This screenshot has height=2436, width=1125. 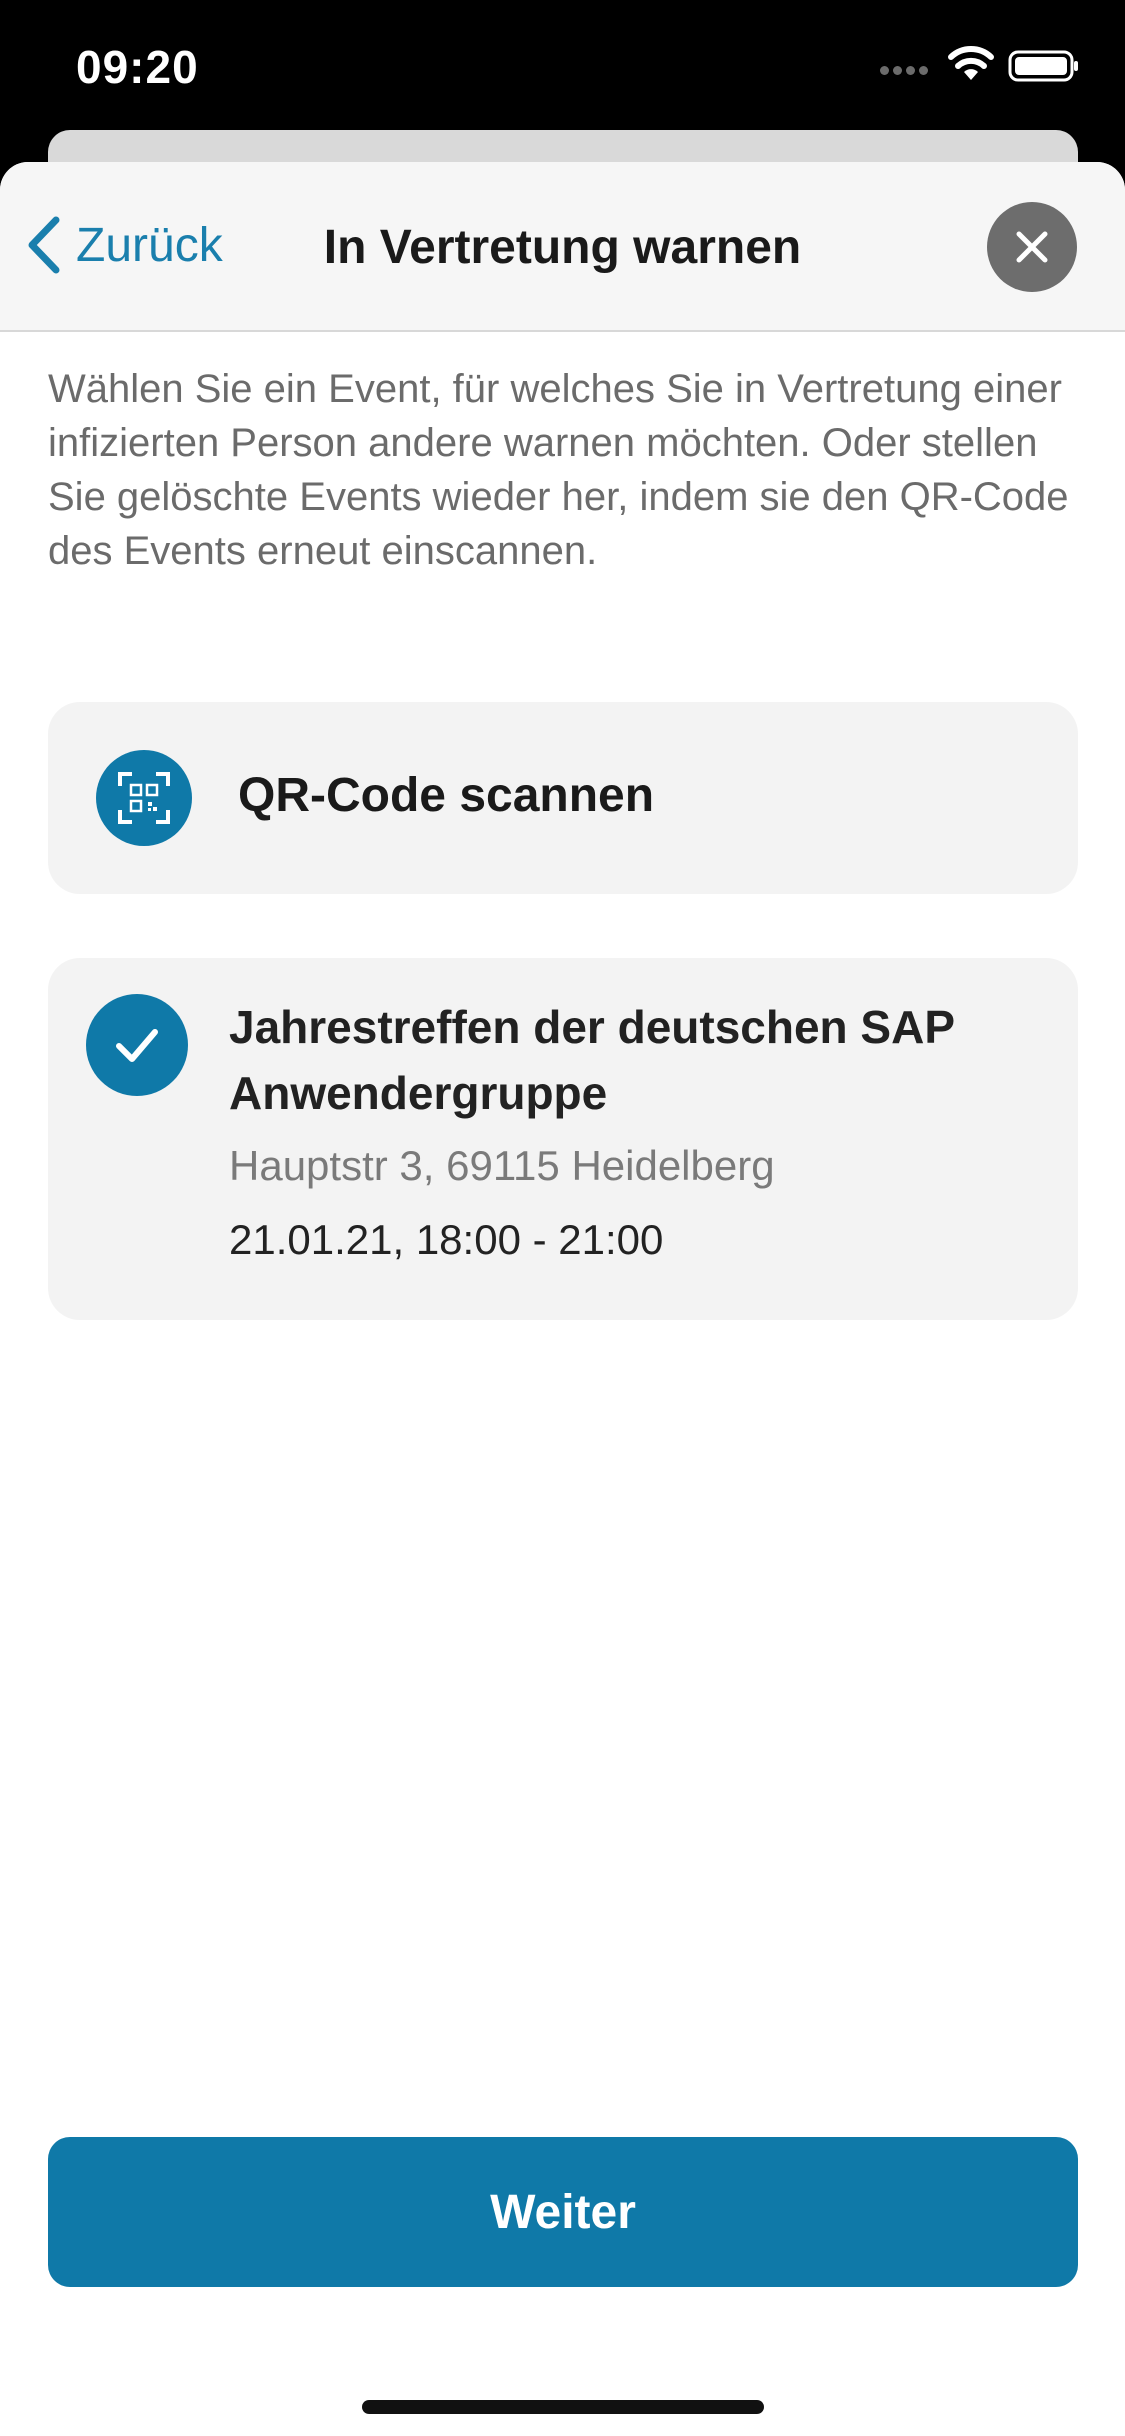 I want to click on close-button, so click(x=1032, y=247).